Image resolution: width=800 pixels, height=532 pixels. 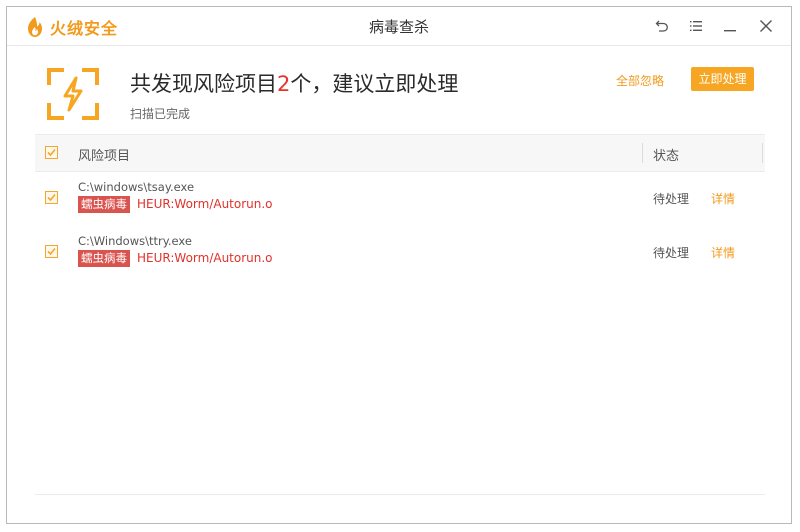 What do you see at coordinates (400, 153) in the screenshot?
I see `table-header: 风险项目 状态` at bounding box center [400, 153].